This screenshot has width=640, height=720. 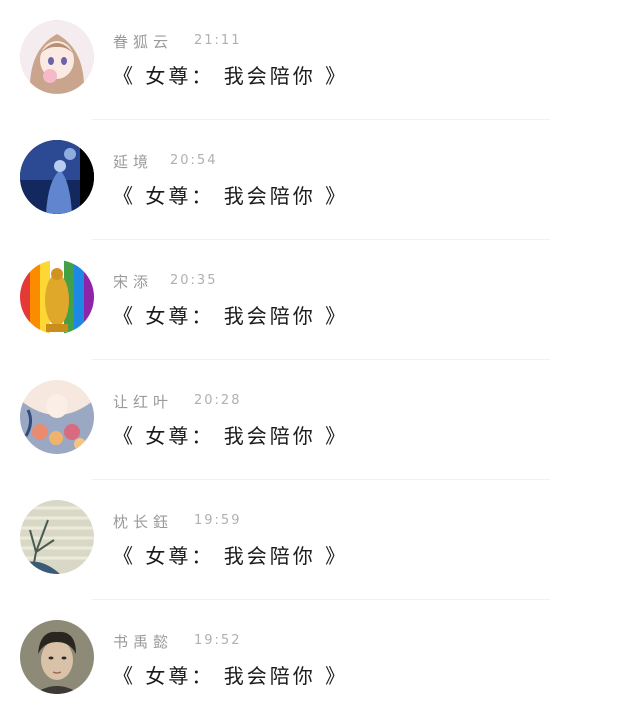 What do you see at coordinates (133, 282) in the screenshot?
I see `sender-name: 宋添` at bounding box center [133, 282].